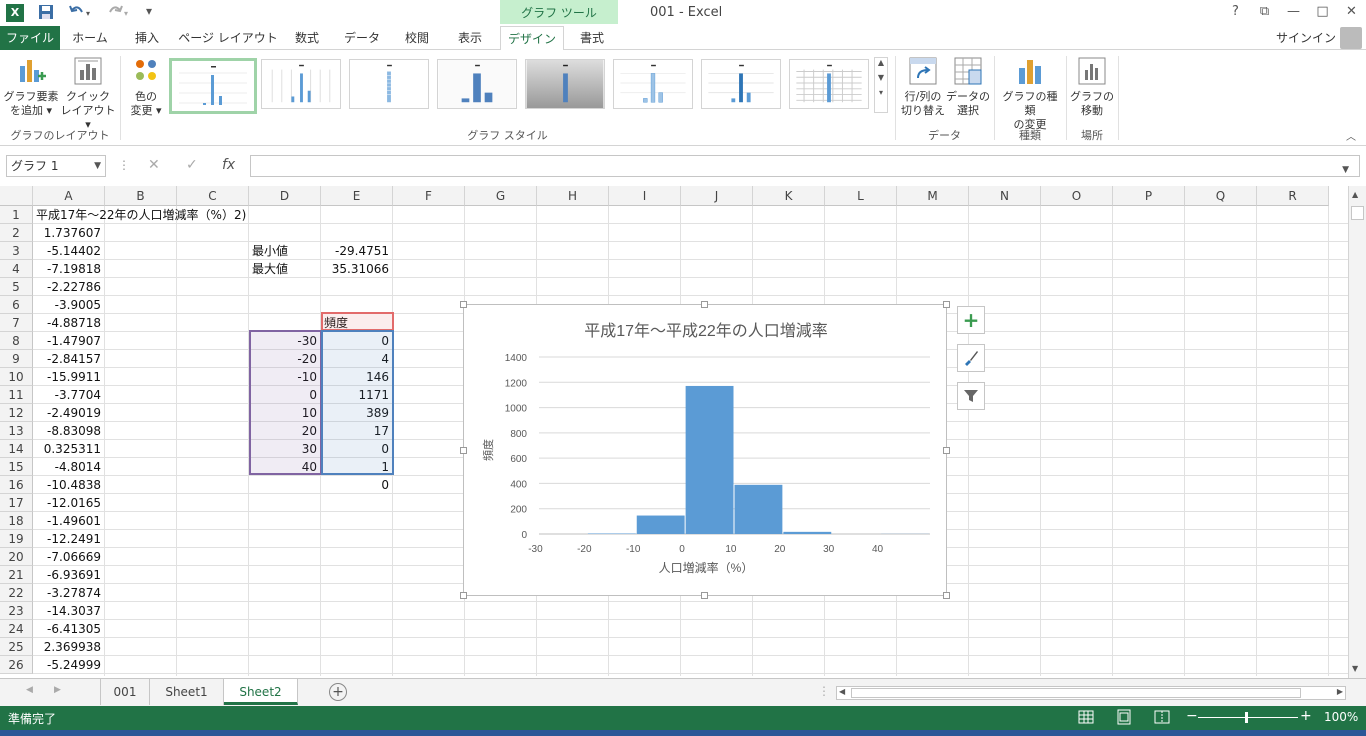  What do you see at coordinates (146, 87) in the screenshot?
I see `change-colors-button: 色の 変更 ▾` at bounding box center [146, 87].